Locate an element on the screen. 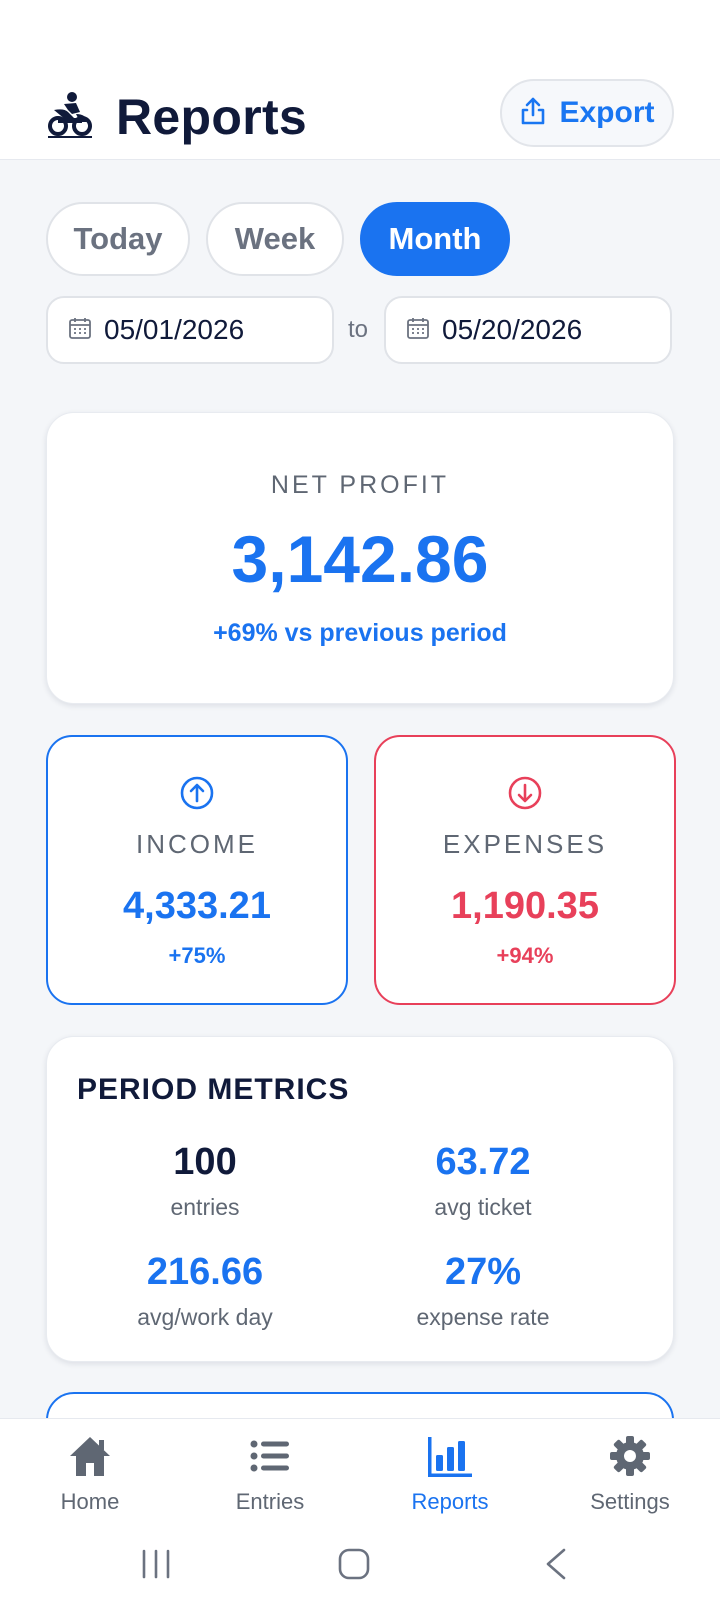 The width and height of the screenshot is (720, 1600). home-system-icon is located at coordinates (354, 1564).